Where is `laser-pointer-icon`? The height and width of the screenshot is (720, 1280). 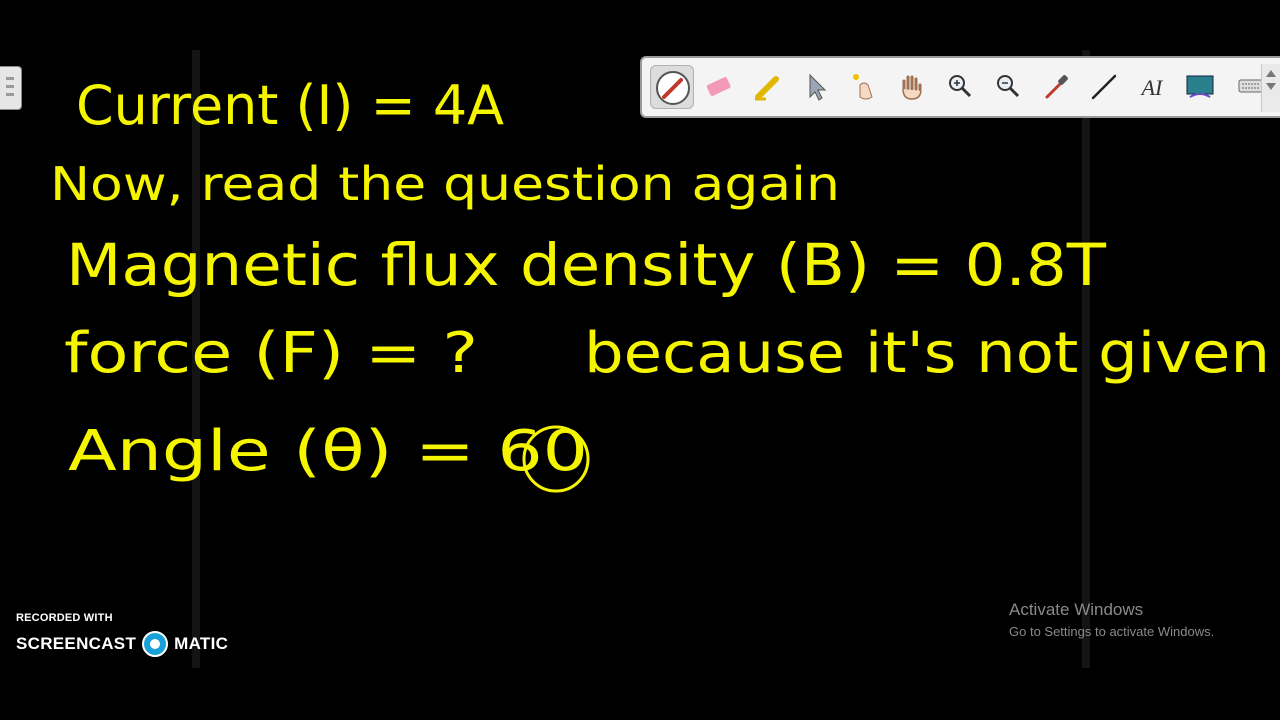
laser-pointer-icon is located at coordinates (863, 87).